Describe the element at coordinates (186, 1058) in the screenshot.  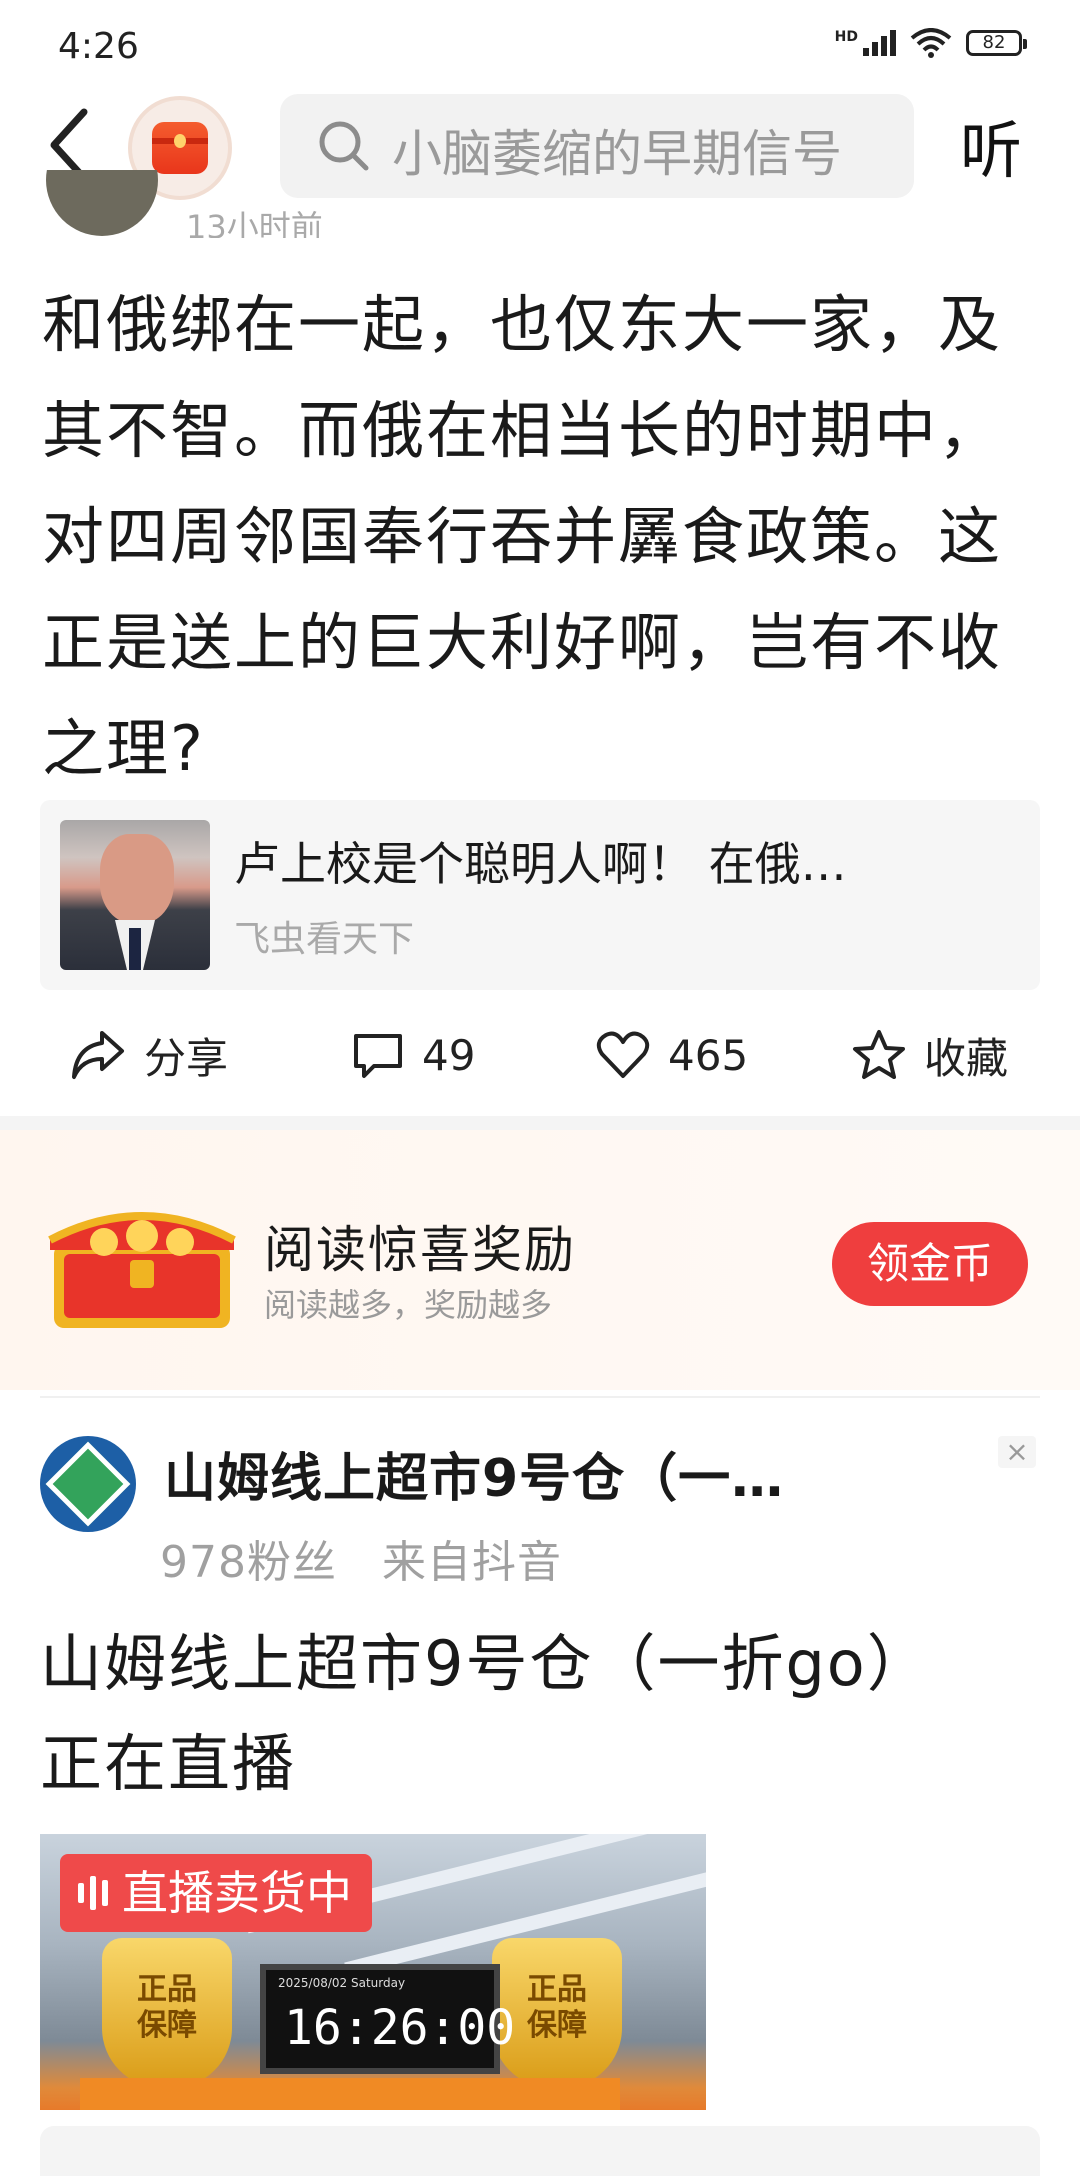
I see `share-label: 分享` at that location.